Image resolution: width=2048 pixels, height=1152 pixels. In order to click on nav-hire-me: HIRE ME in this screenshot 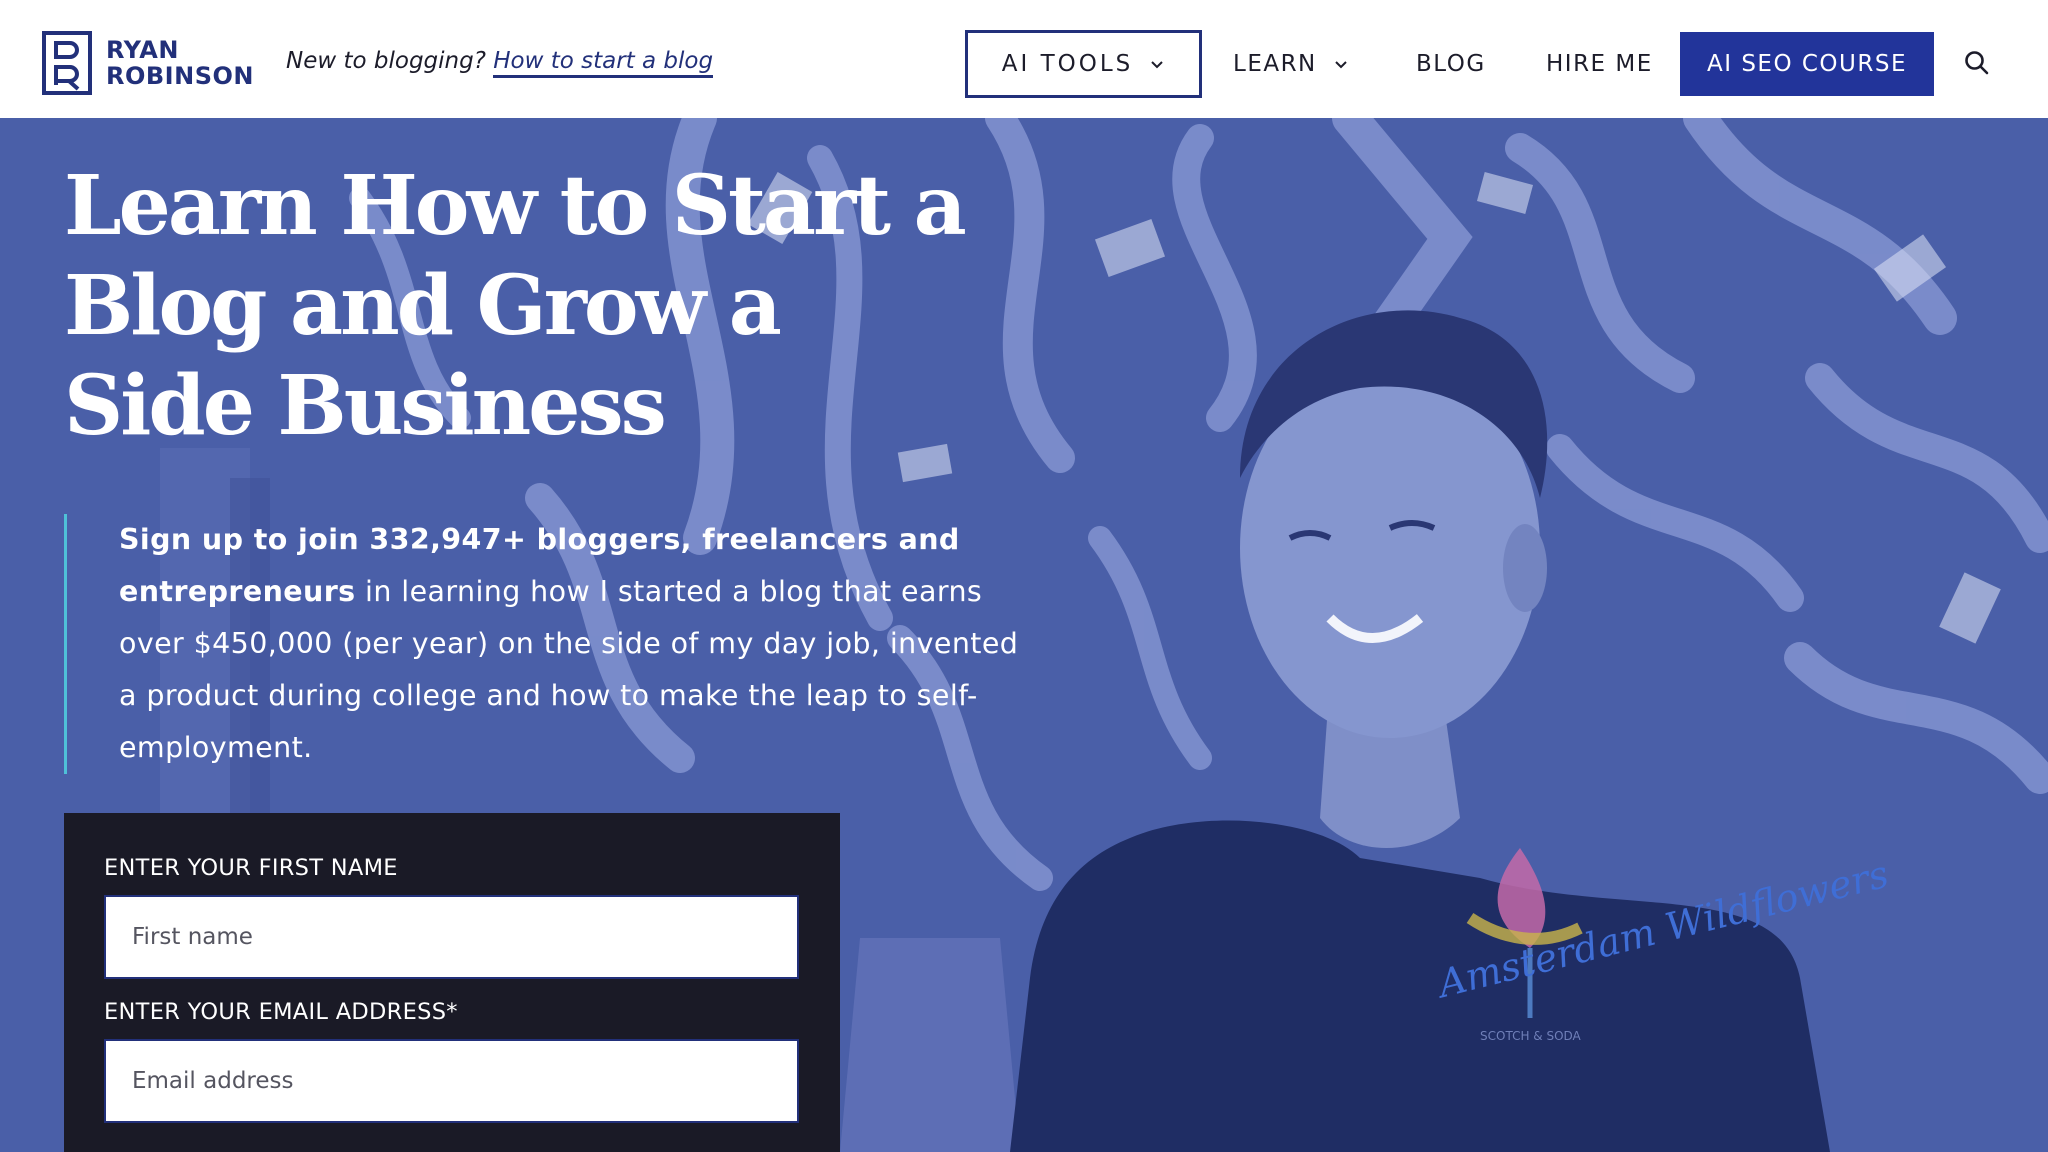, I will do `click(1599, 64)`.